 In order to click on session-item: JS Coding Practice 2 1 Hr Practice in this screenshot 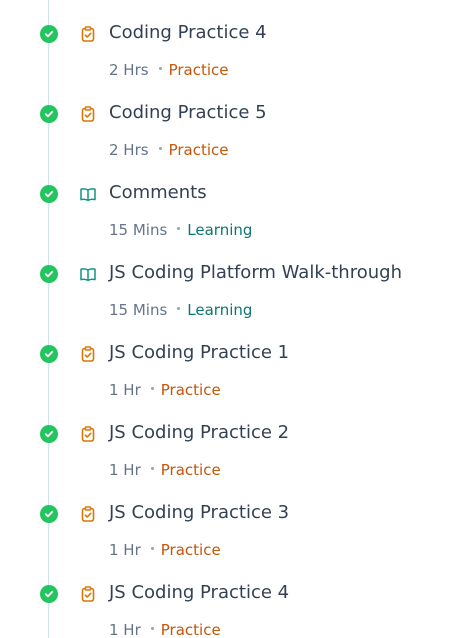, I will do `click(234, 440)`.